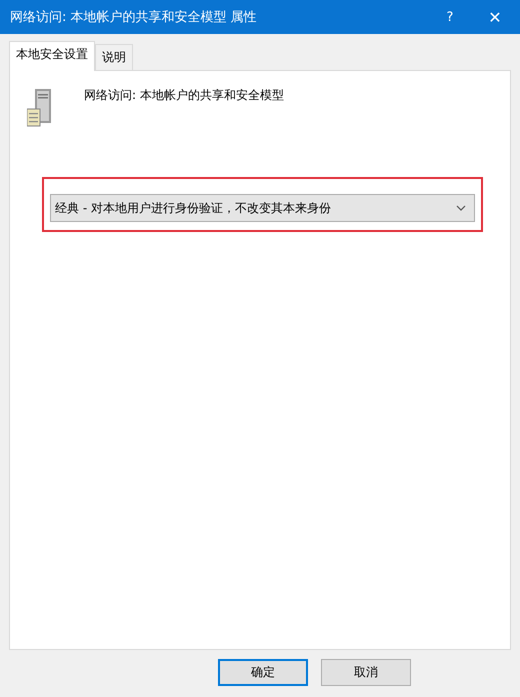  I want to click on dropdown: 经典 - 对本地用户进行身份验证，不改变其本来身份, so click(262, 208).